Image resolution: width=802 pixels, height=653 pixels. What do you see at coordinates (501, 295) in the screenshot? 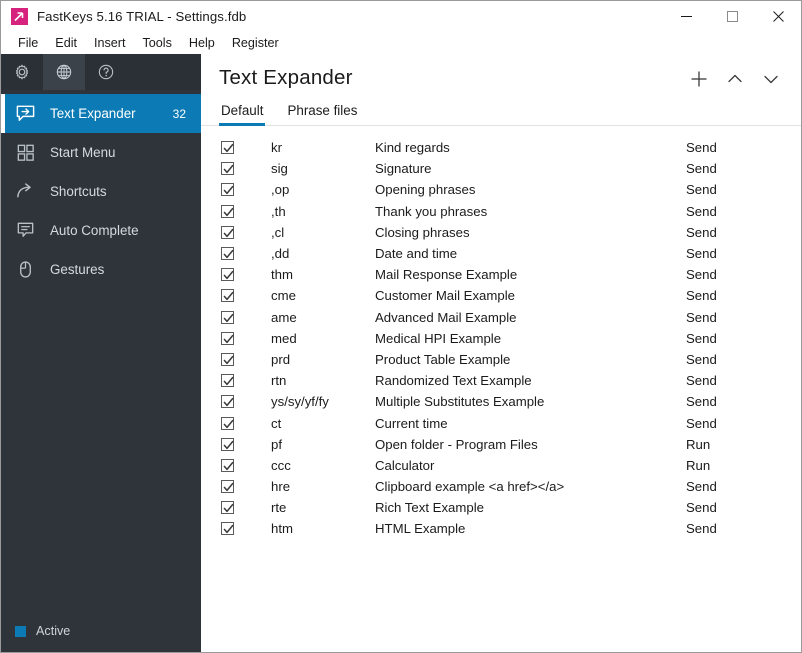
I see `table-row: cme Customer Mail Example Send` at bounding box center [501, 295].